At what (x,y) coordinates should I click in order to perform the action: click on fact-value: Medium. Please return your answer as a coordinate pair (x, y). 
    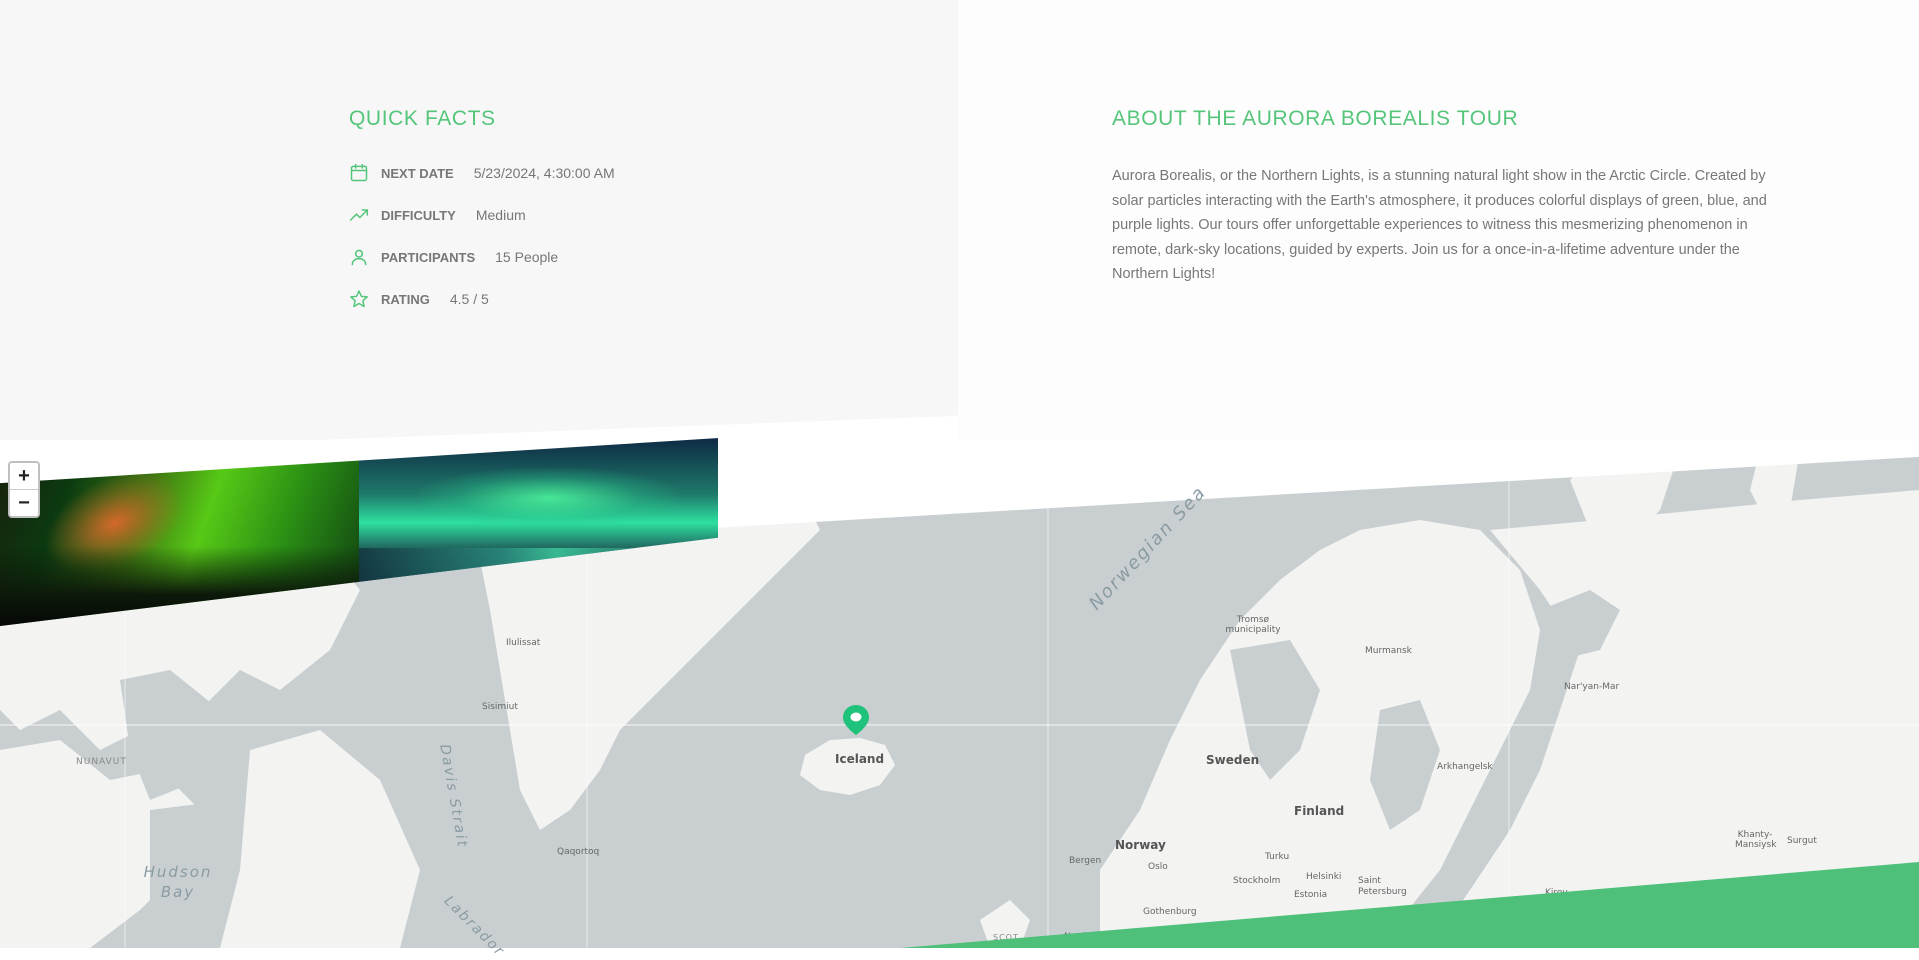
    Looking at the image, I should click on (500, 215).